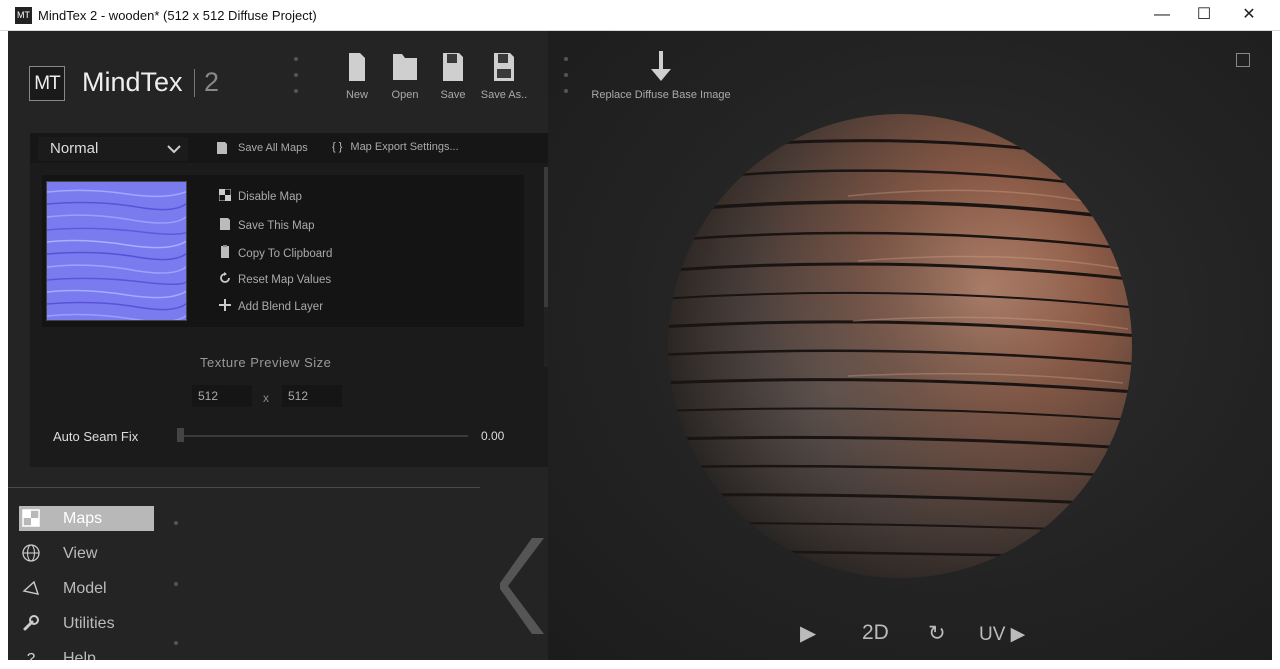 The height and width of the screenshot is (669, 1280). Describe the element at coordinates (266, 398) in the screenshot. I see `size-separator: x` at that location.